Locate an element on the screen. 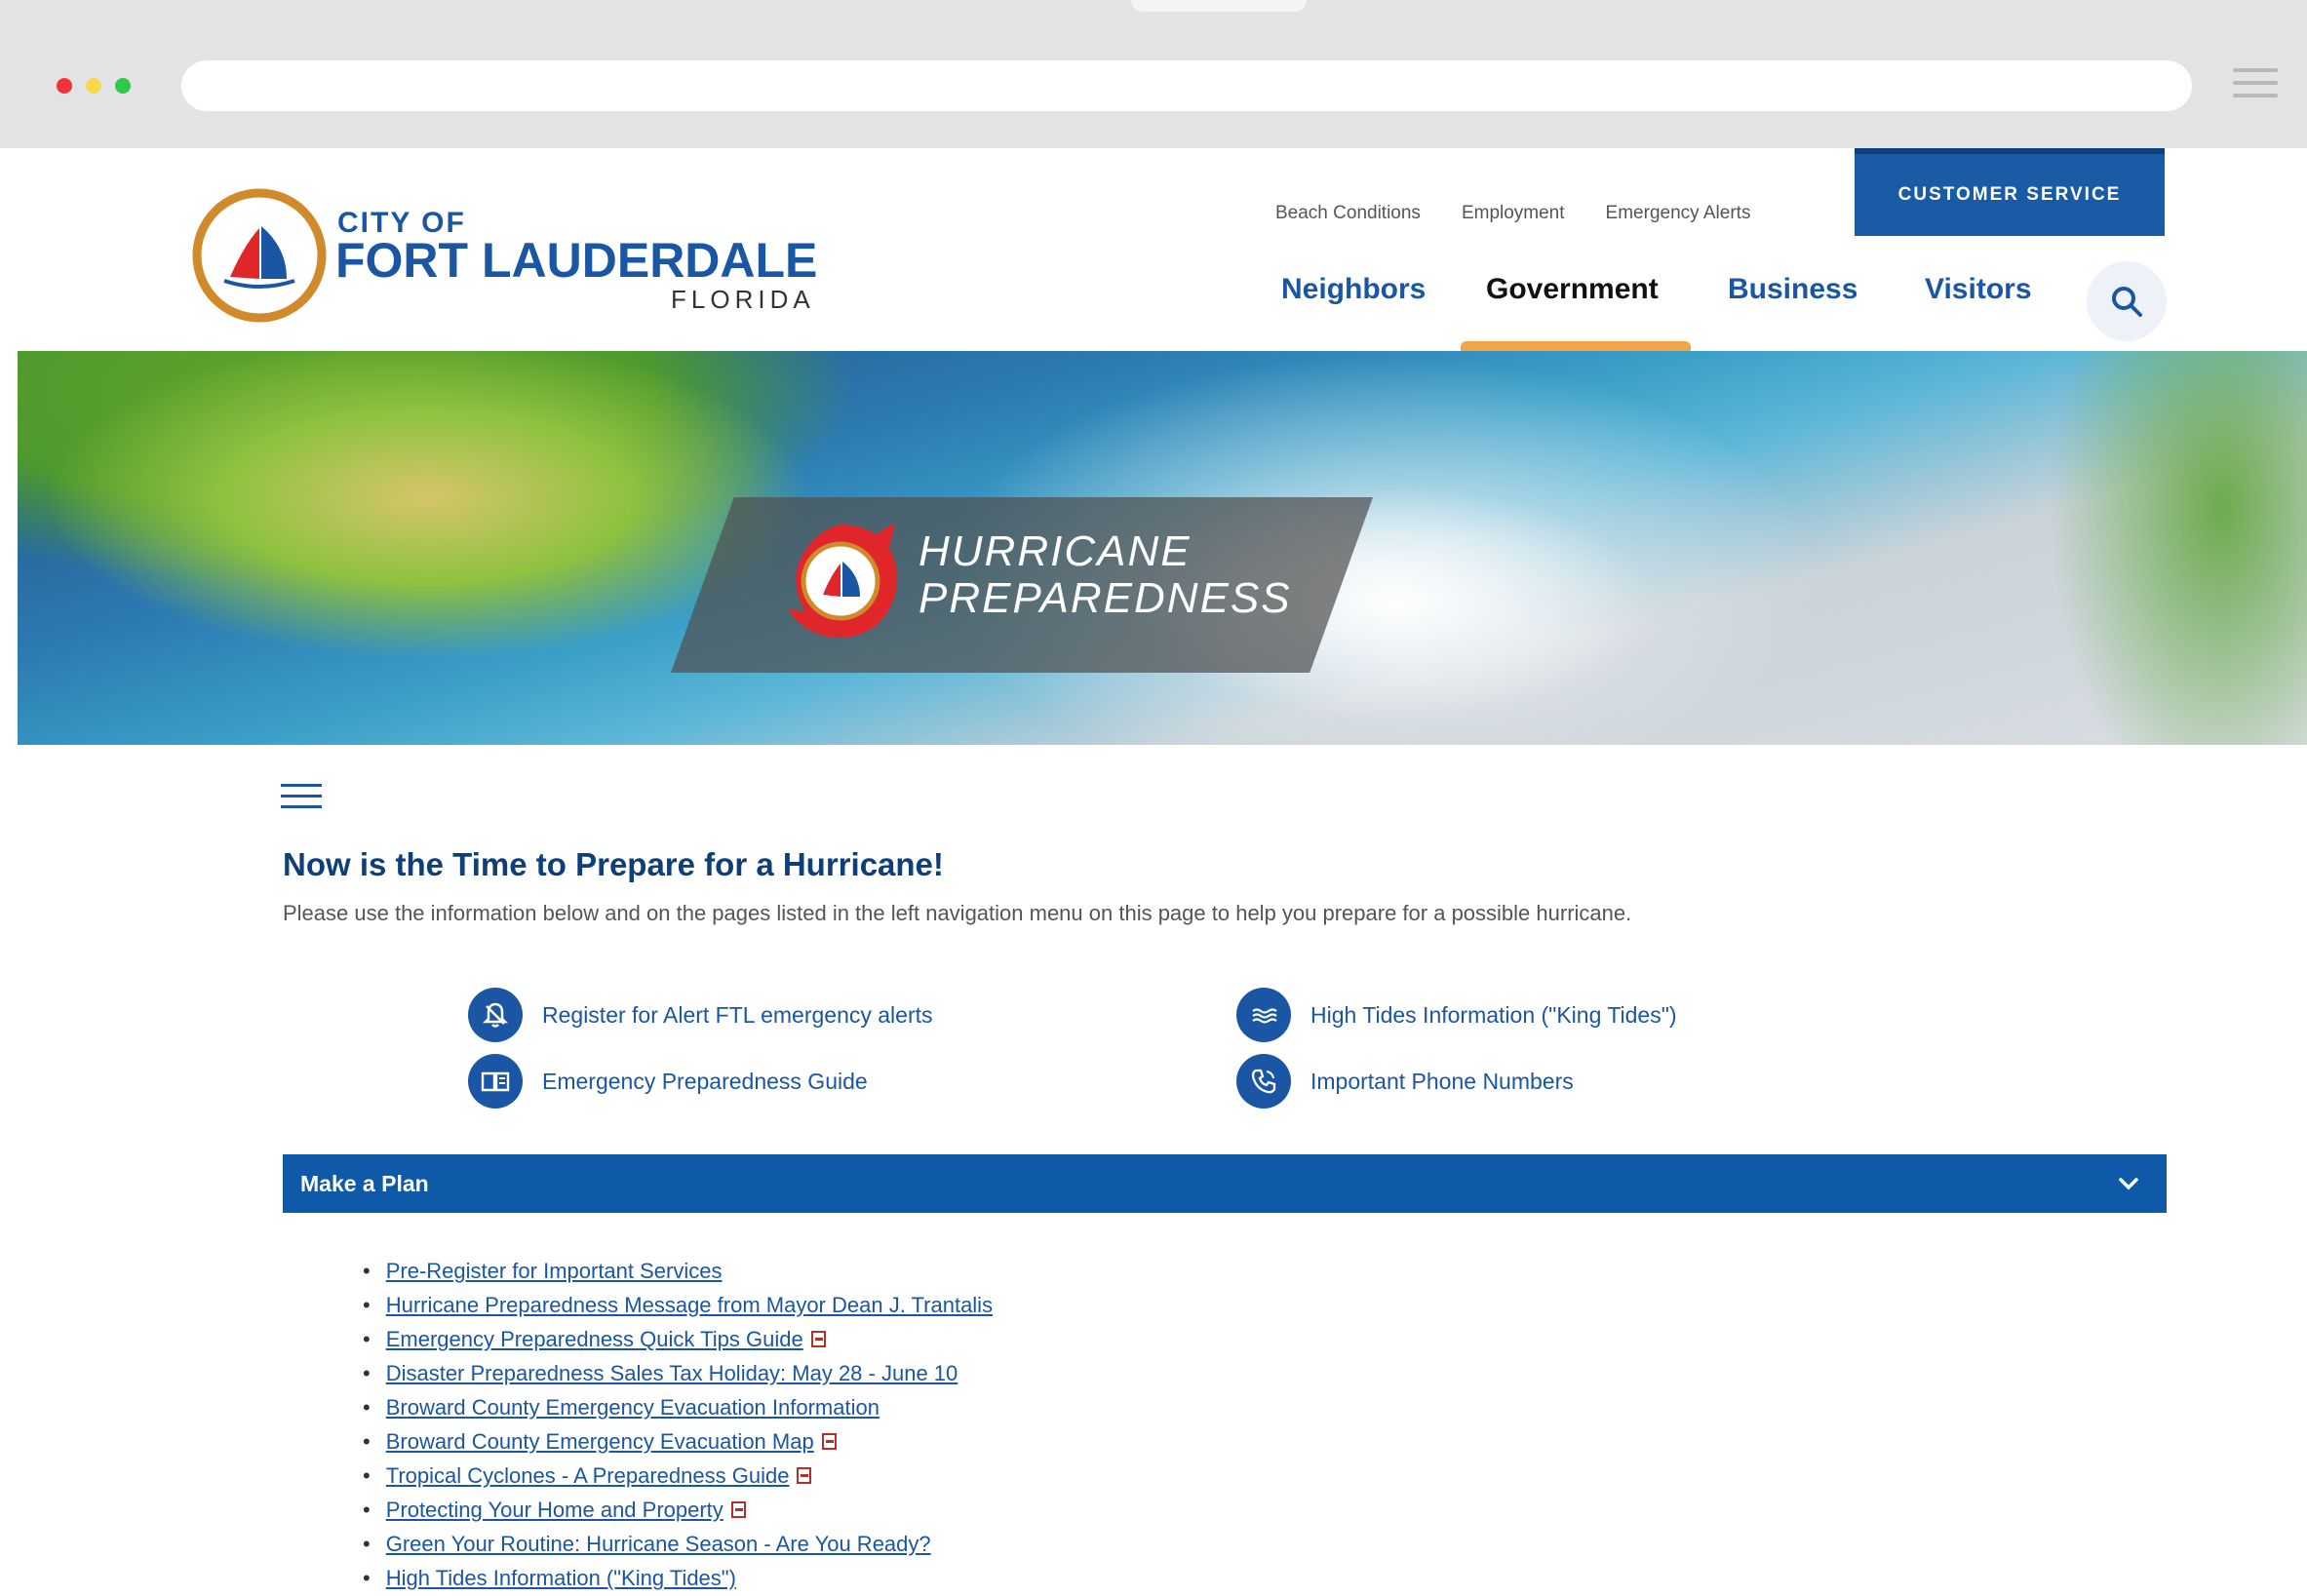 The height and width of the screenshot is (1596, 2307). list-item: Pre-Register for Important Services is located at coordinates (678, 1271).